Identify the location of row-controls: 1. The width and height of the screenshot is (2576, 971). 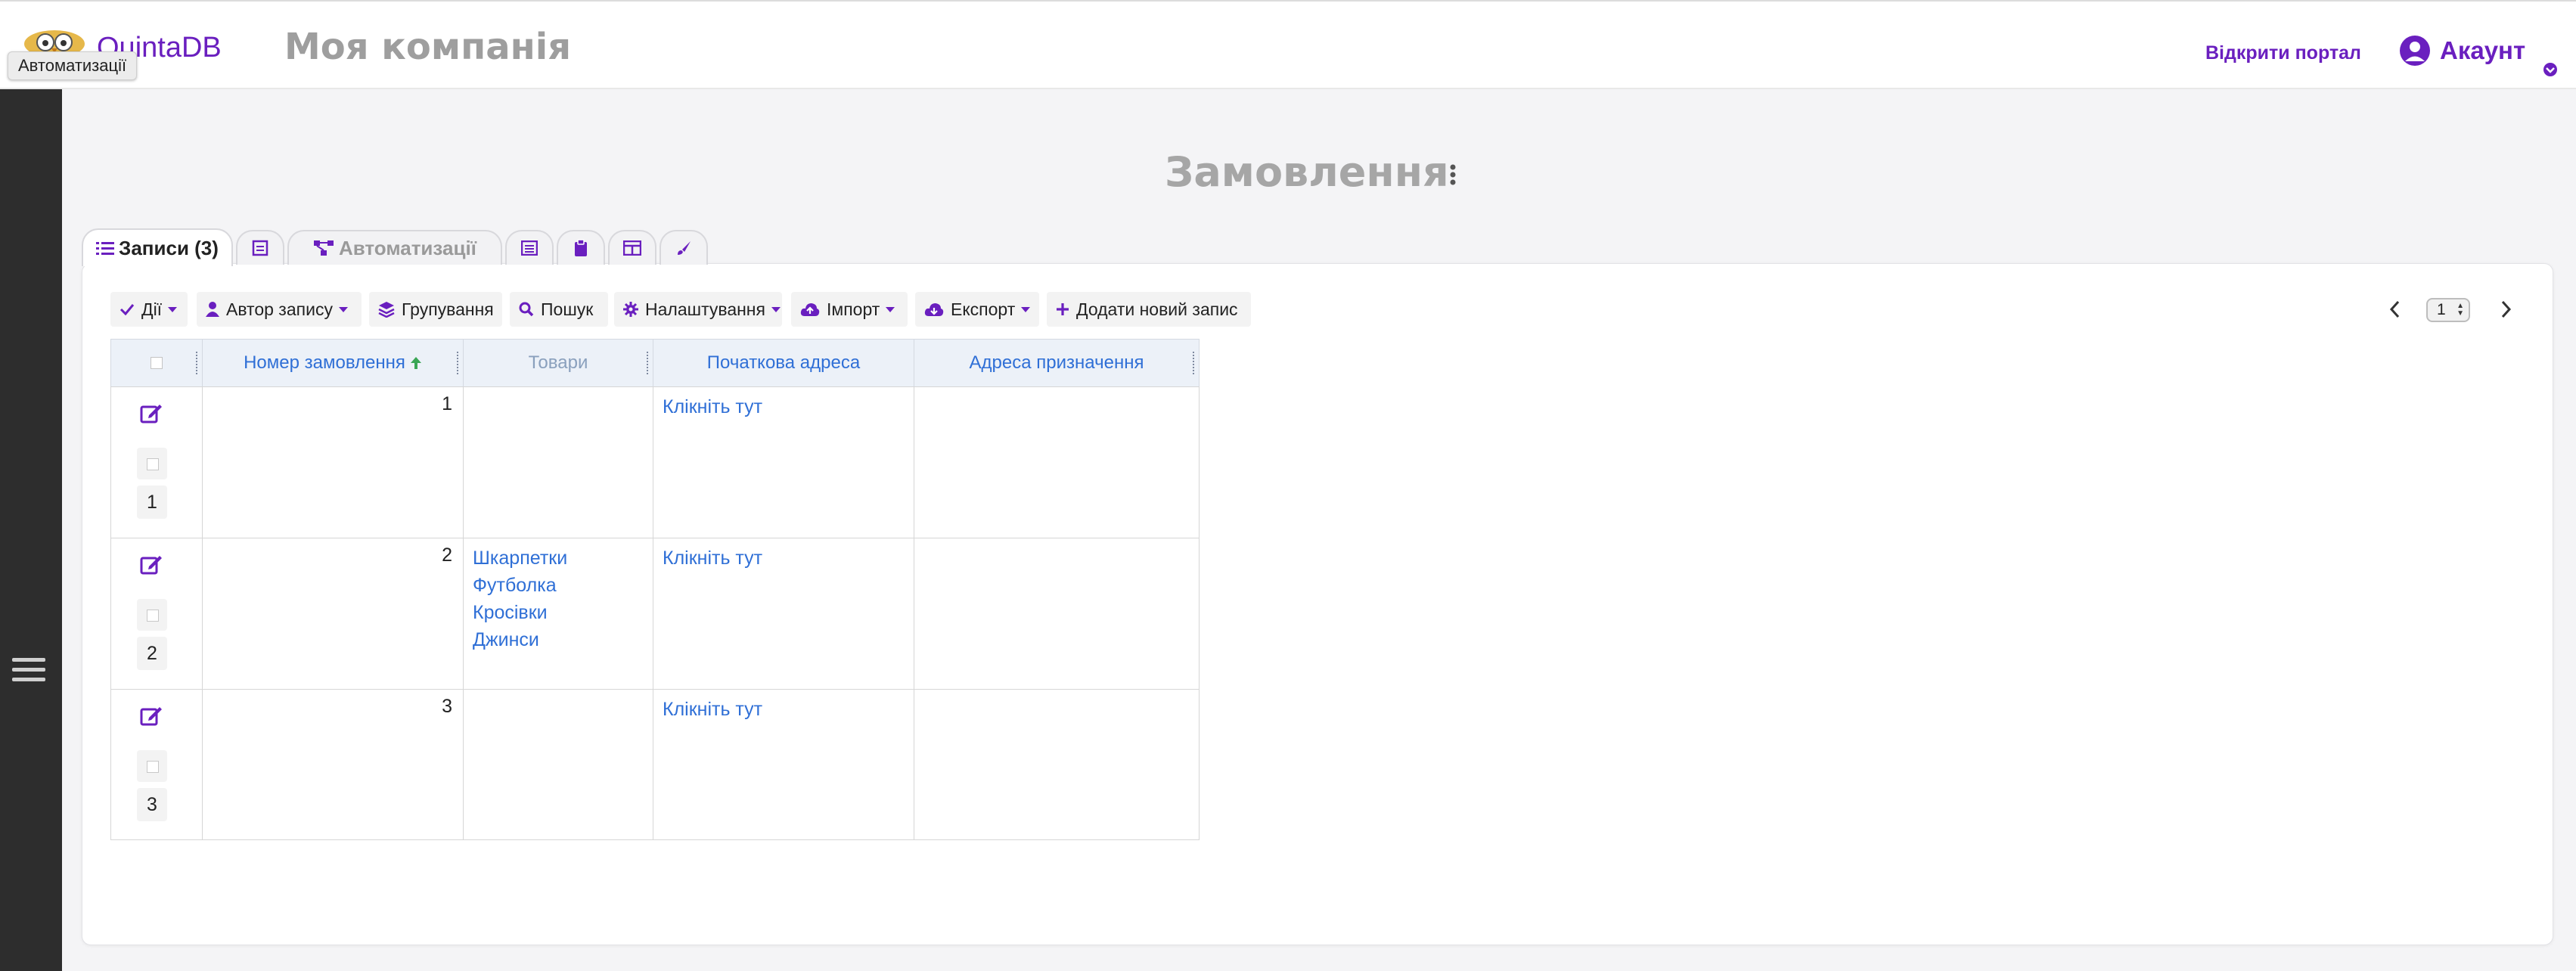
(156, 462).